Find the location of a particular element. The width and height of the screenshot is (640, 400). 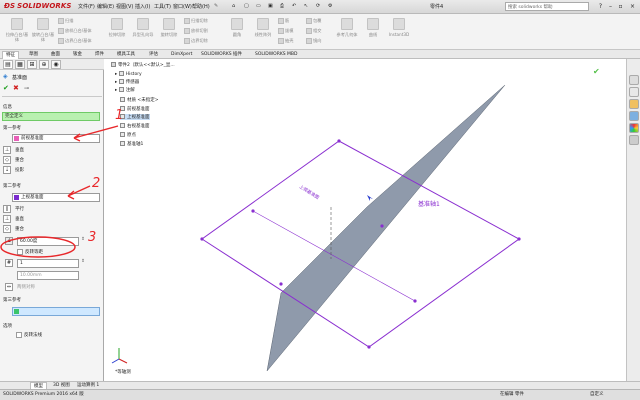

menu-tools: 工具(T) is located at coordinates (162, 6).